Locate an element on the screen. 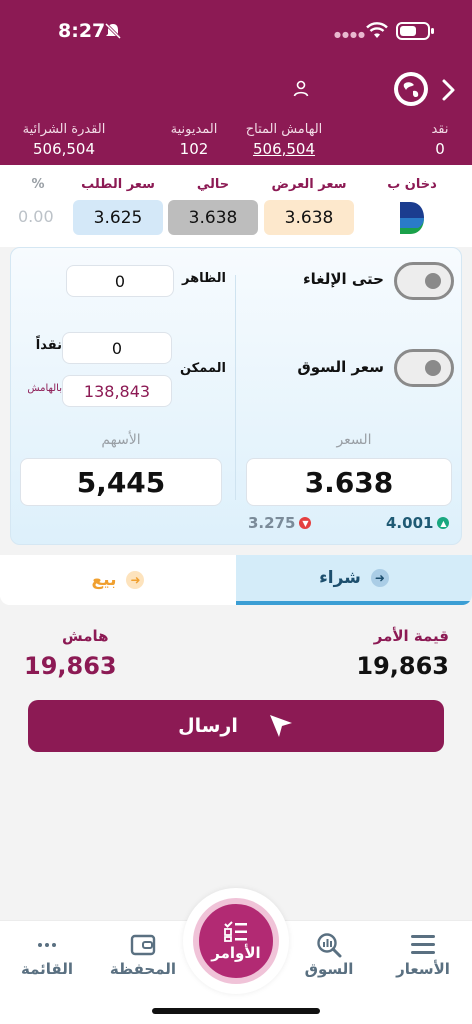  arrow-right-icon: ➜ is located at coordinates (379, 578).